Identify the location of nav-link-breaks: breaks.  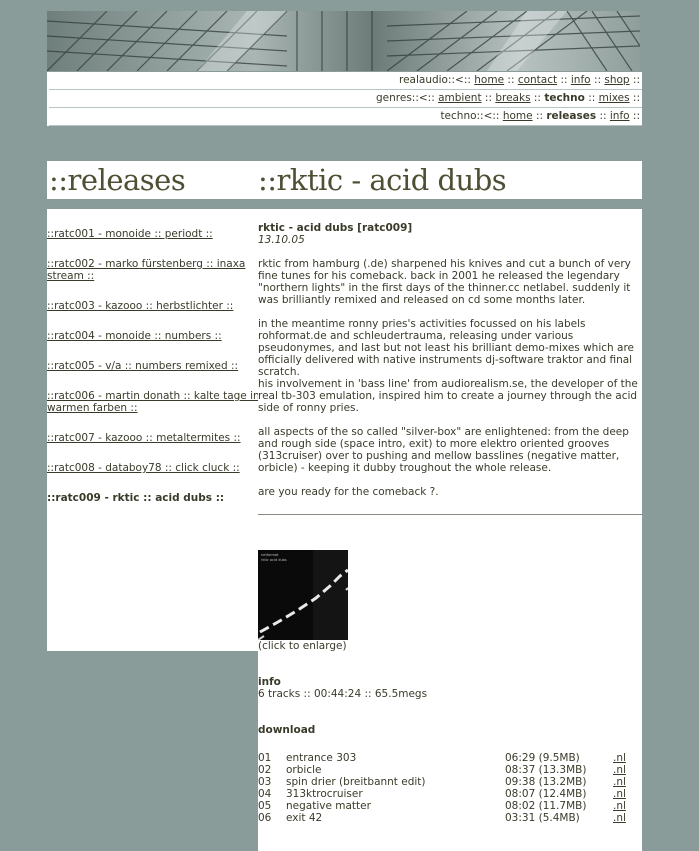
(512, 98).